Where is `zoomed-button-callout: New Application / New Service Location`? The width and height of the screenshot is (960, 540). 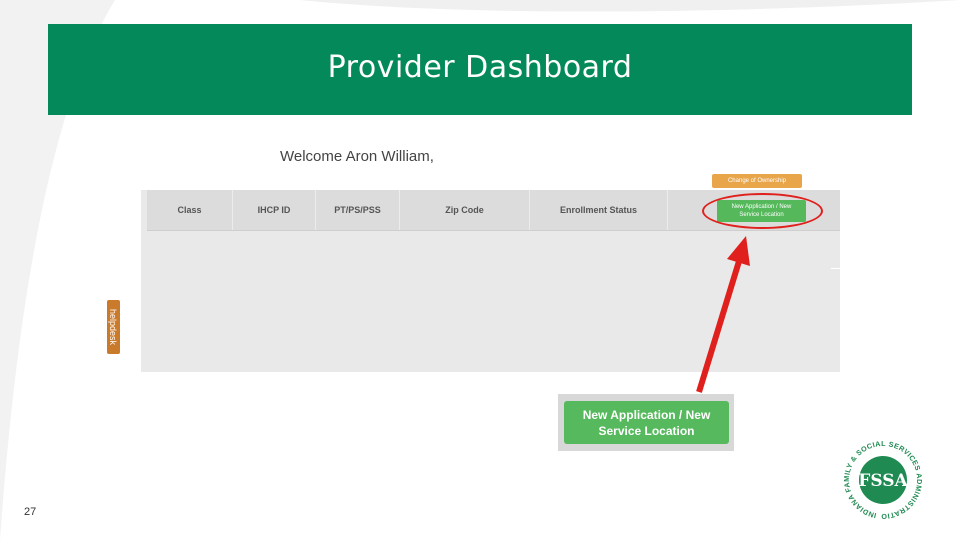 zoomed-button-callout: New Application / New Service Location is located at coordinates (646, 422).